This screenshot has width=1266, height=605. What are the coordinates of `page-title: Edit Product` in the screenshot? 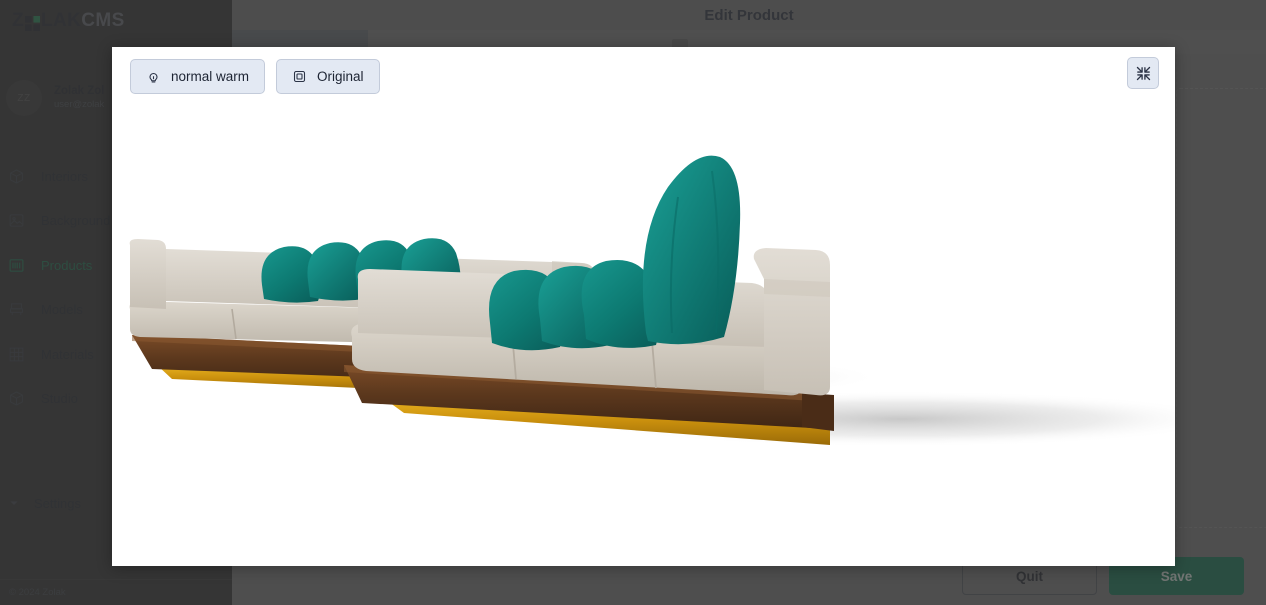 It's located at (749, 15).